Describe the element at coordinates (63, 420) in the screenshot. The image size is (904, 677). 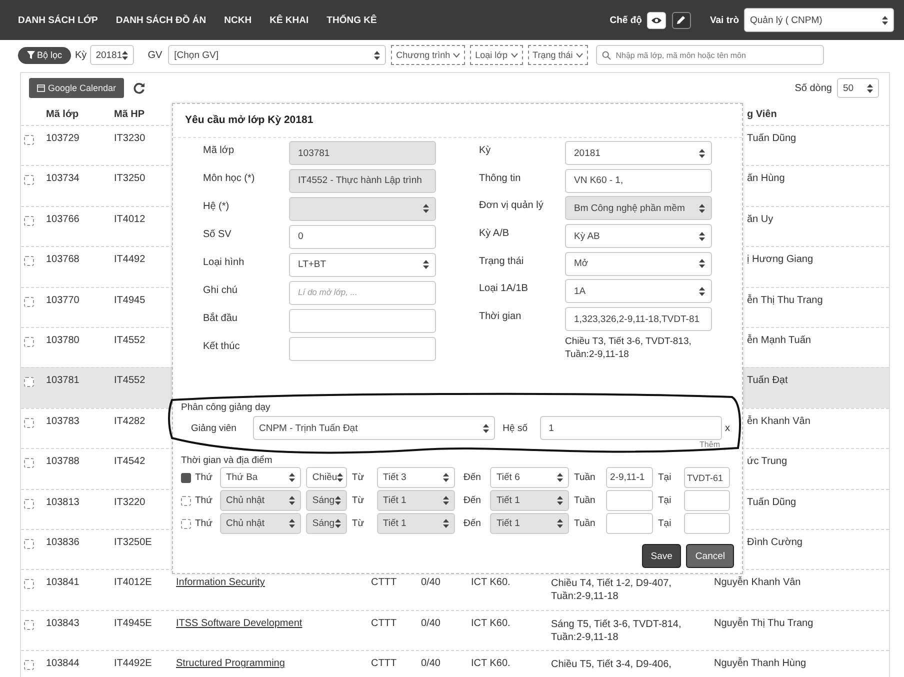
I see `table-cell-text: 103783` at that location.